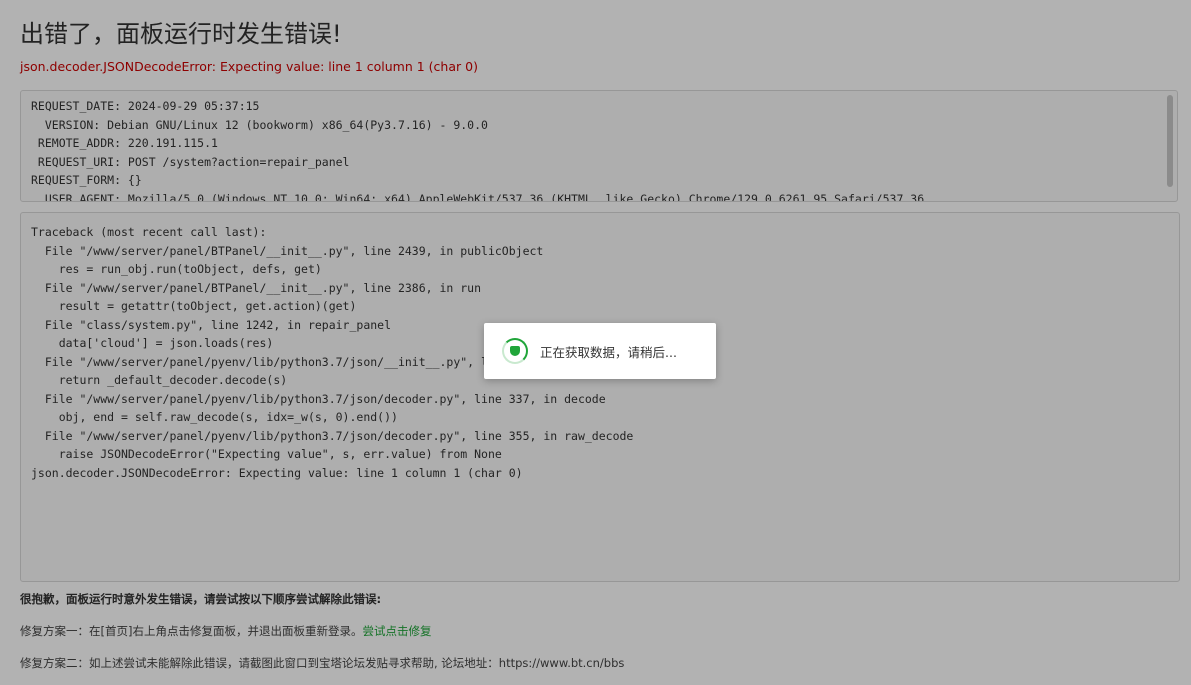 This screenshot has width=1191, height=685. I want to click on loading-spinner-icon, so click(515, 351).